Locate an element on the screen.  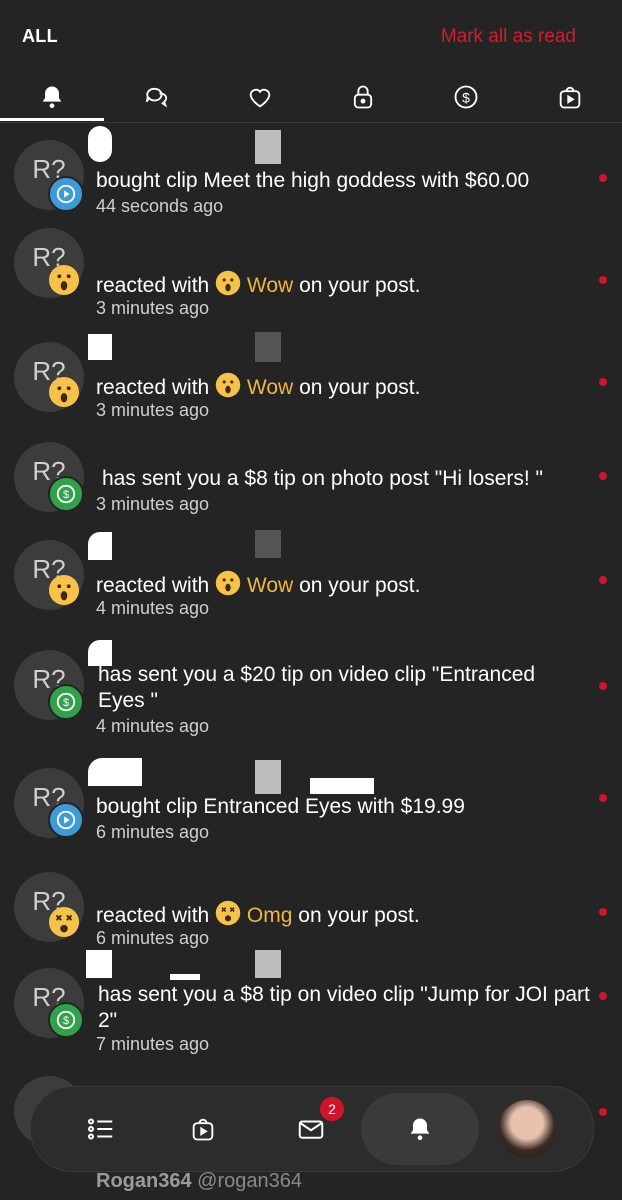
active-tab-indicator is located at coordinates (52, 119).